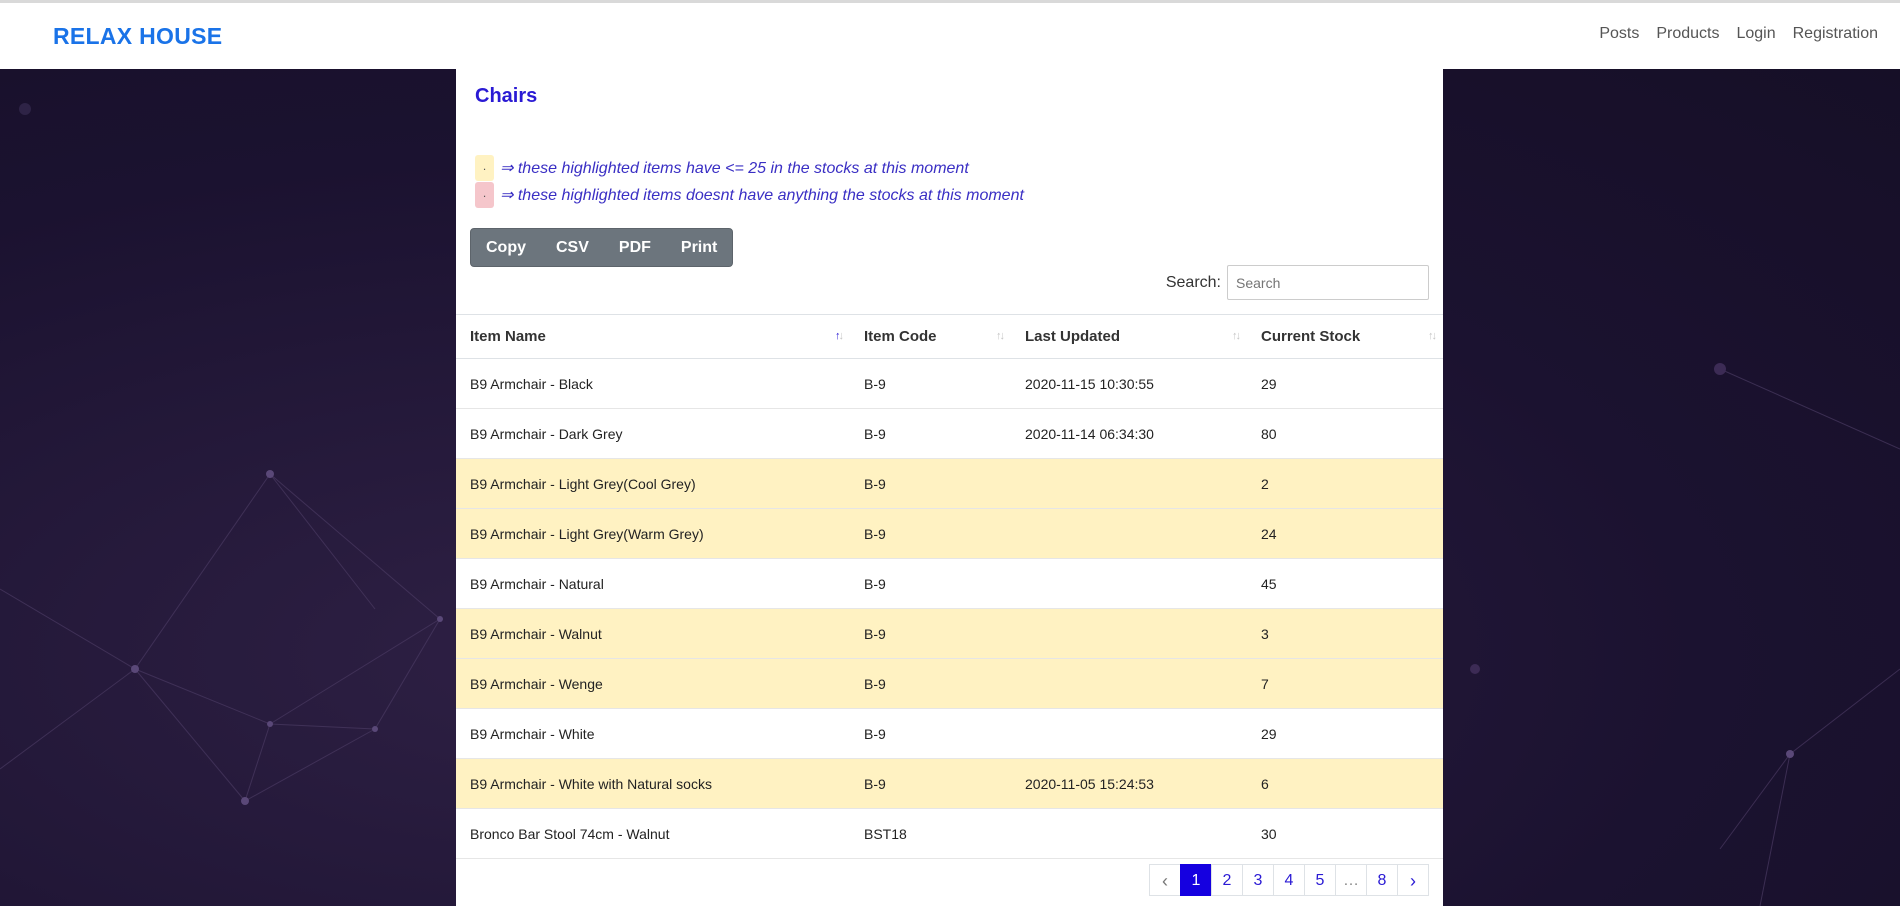 This screenshot has height=906, width=1900. Describe the element at coordinates (653, 583) in the screenshot. I see `cell-item-name: B9 Armchair - Natural` at that location.